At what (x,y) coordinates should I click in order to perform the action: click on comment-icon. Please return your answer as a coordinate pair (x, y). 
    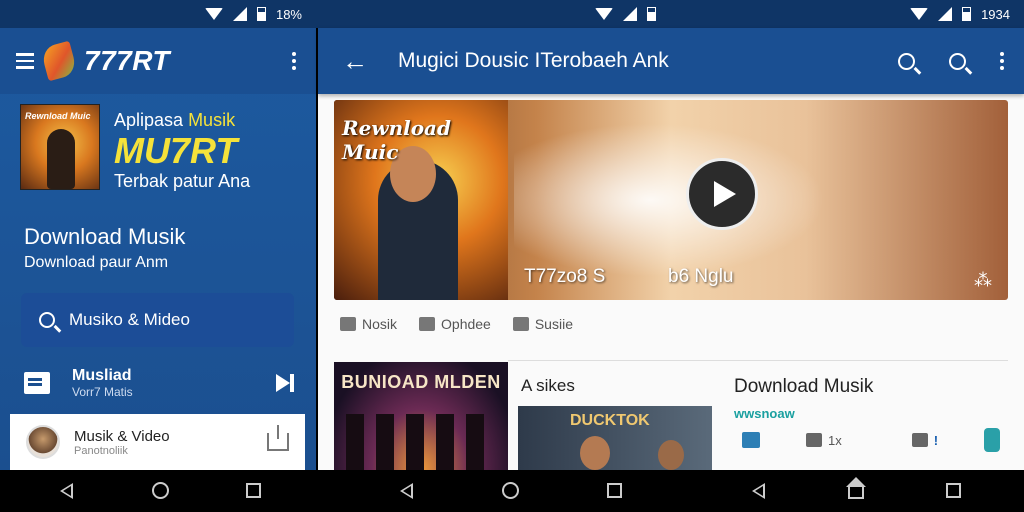
    Looking at the image, I should click on (427, 324).